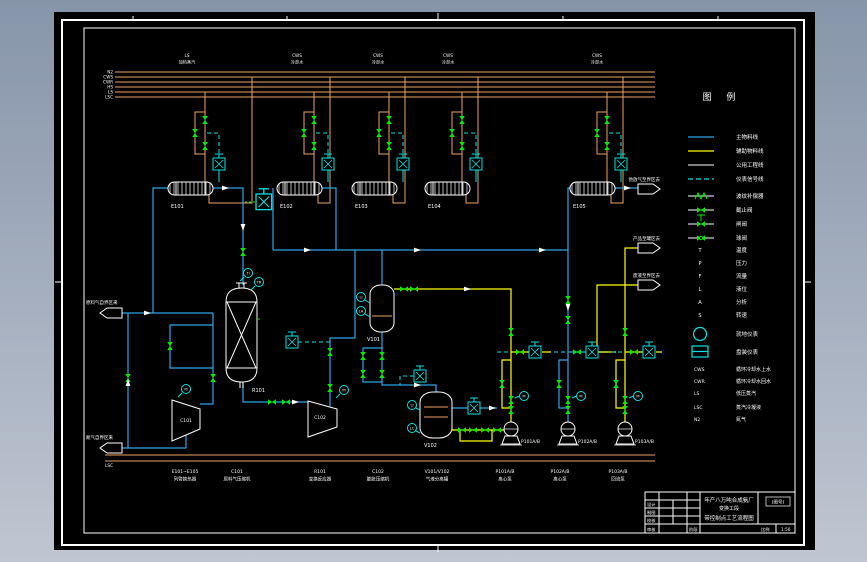 This screenshot has width=867, height=562. What do you see at coordinates (742, 289) in the screenshot?
I see `svg-text: 液位` at bounding box center [742, 289].